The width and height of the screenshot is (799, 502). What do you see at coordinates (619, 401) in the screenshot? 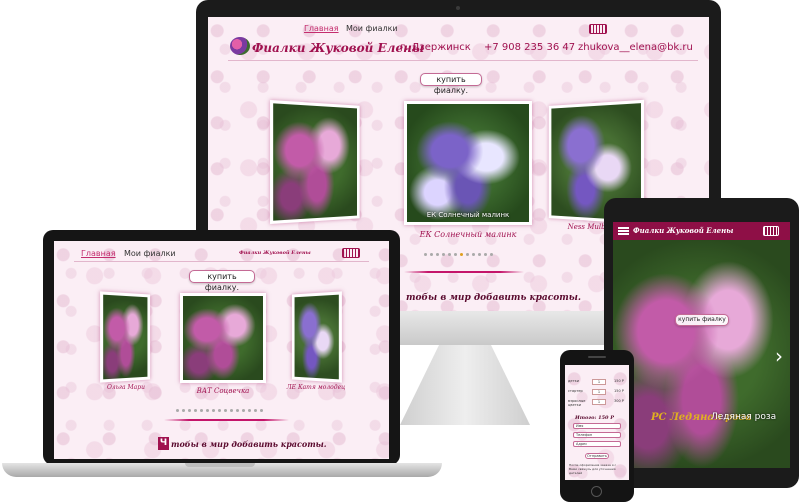
I see `row-price: 300 Р` at bounding box center [619, 401].